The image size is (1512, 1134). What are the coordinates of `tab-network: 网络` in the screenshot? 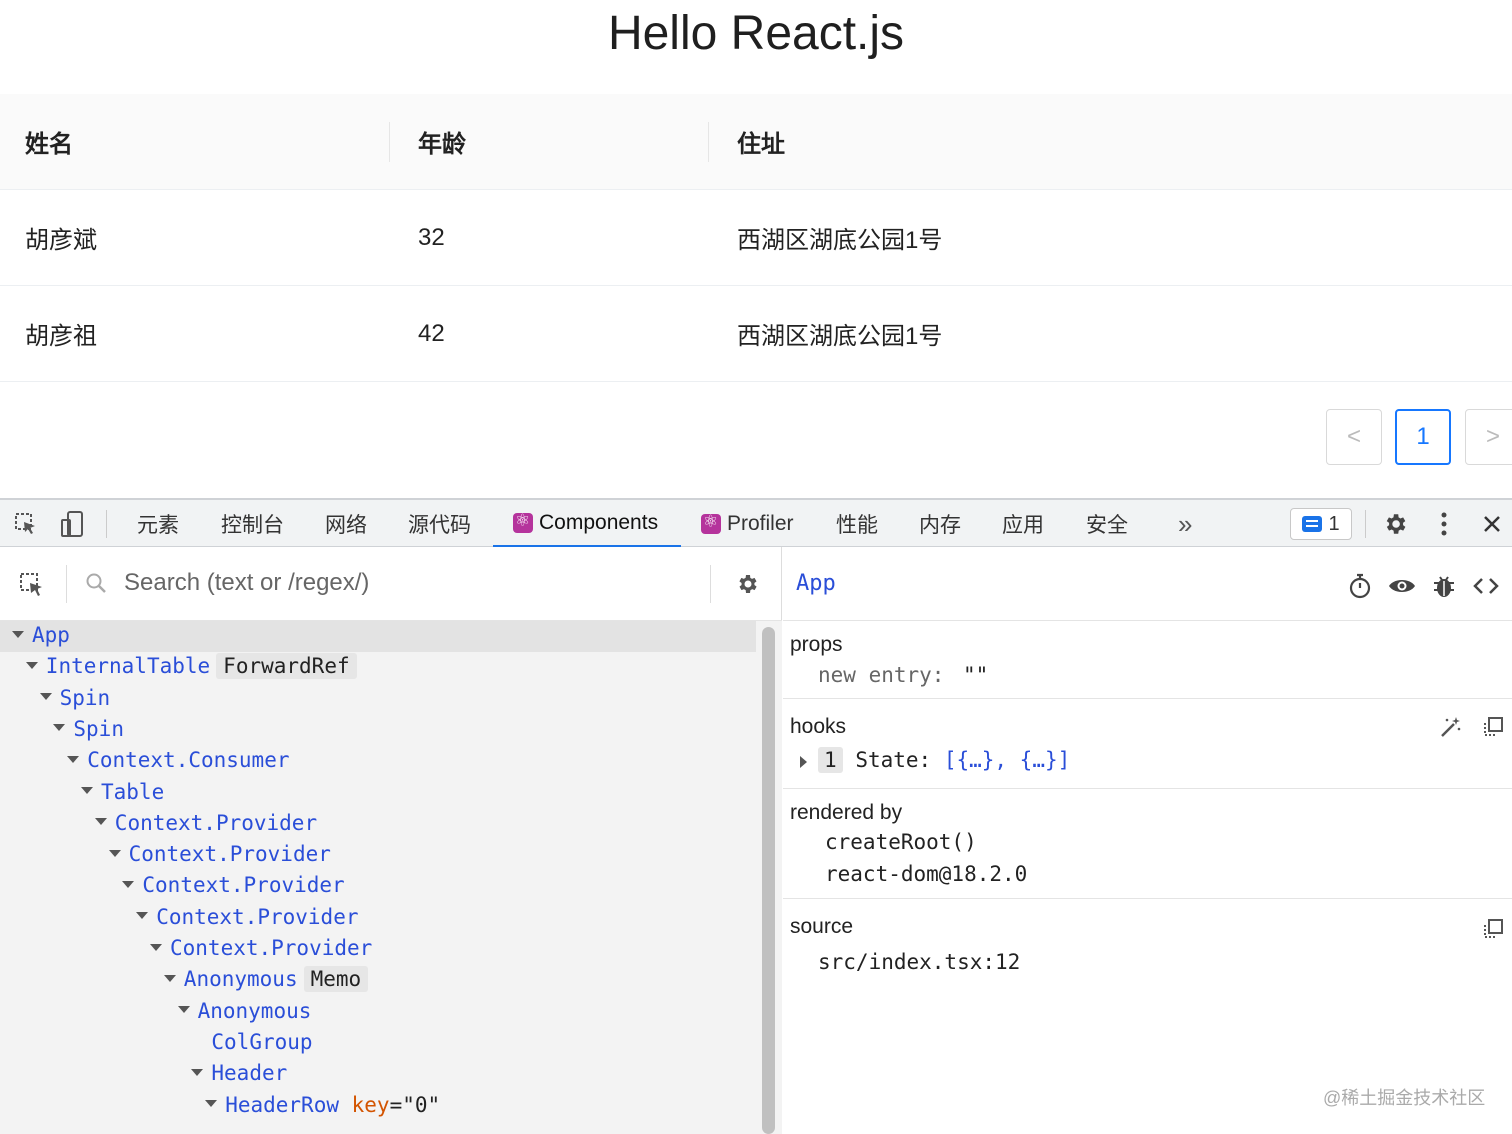 It's located at (346, 524).